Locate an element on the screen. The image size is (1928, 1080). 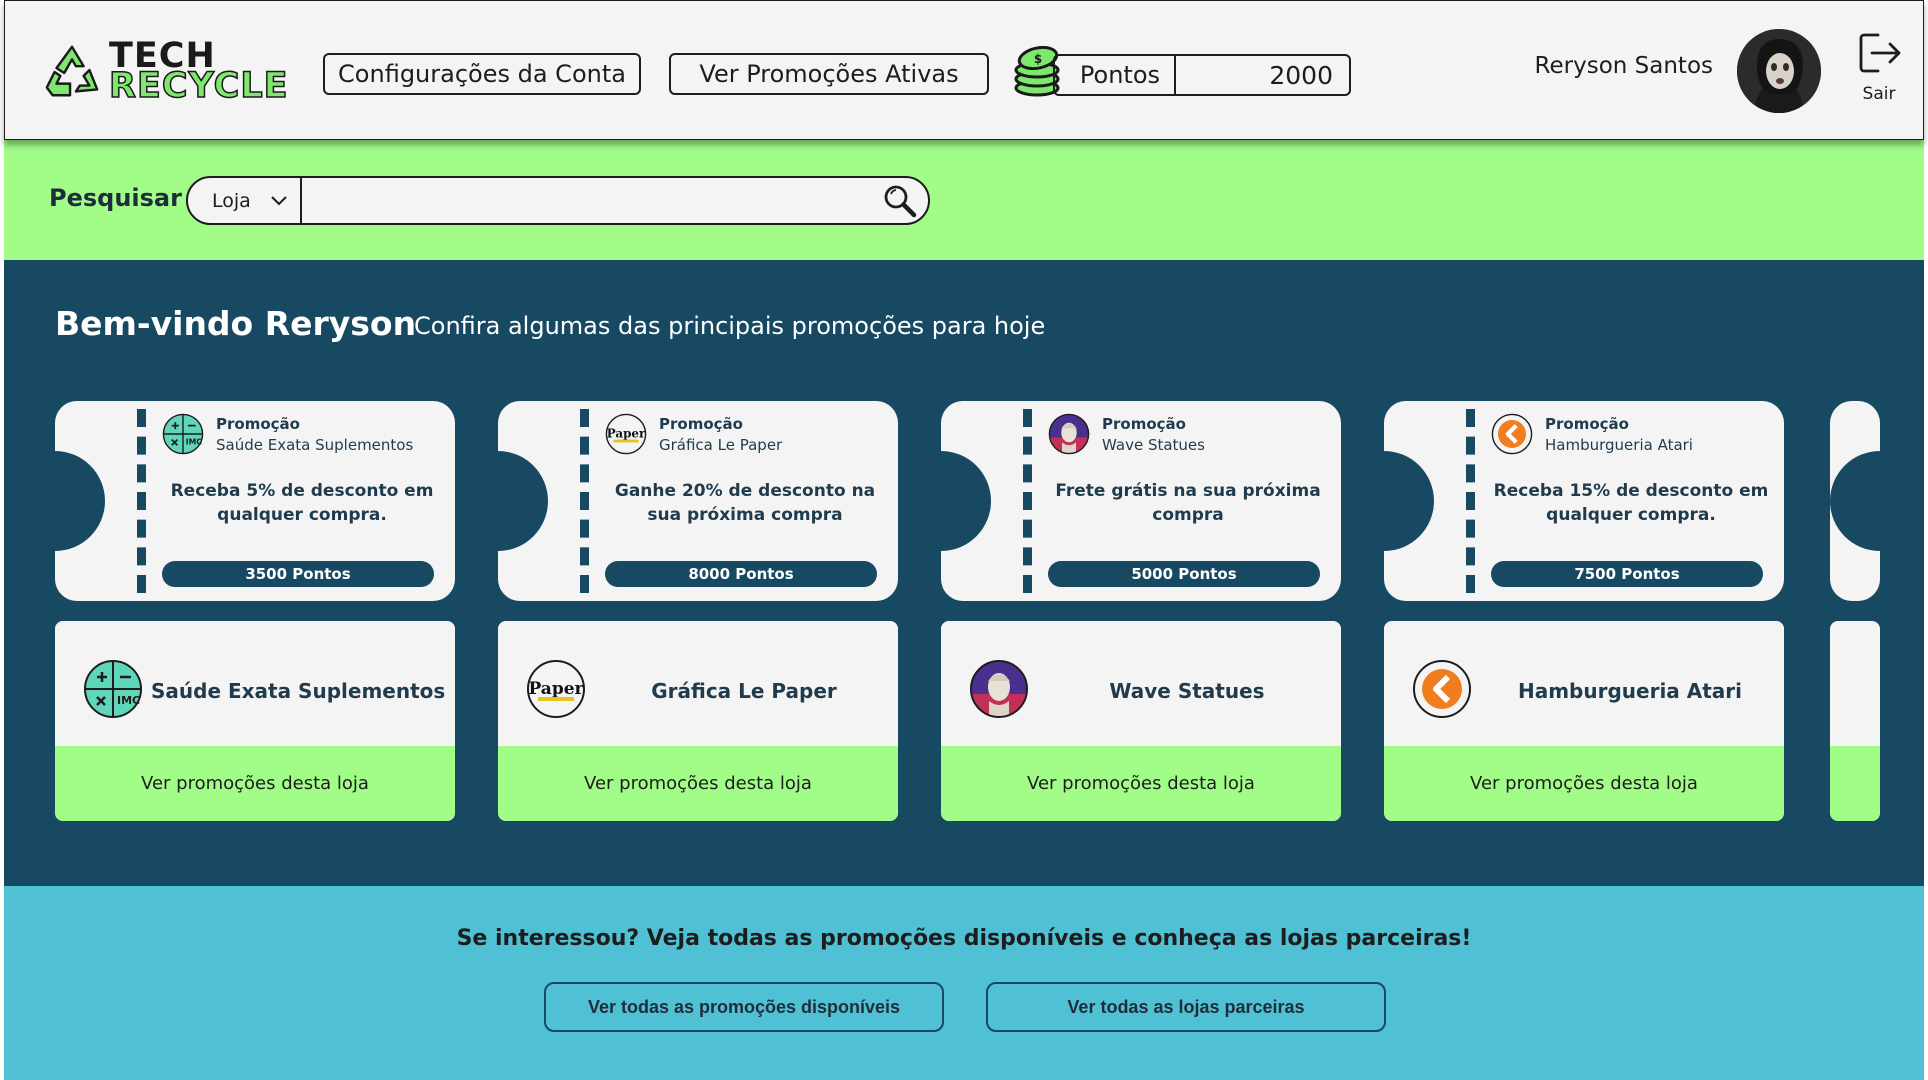
user-avatar is located at coordinates (1779, 71).